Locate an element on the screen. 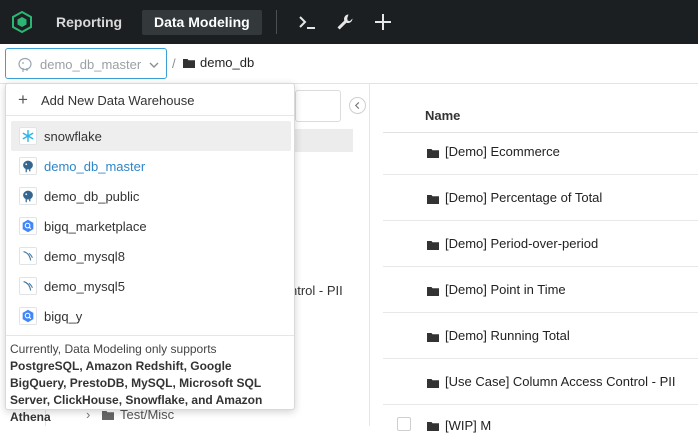 The height and width of the screenshot is (433, 698). plus-icon is located at coordinates (383, 22).